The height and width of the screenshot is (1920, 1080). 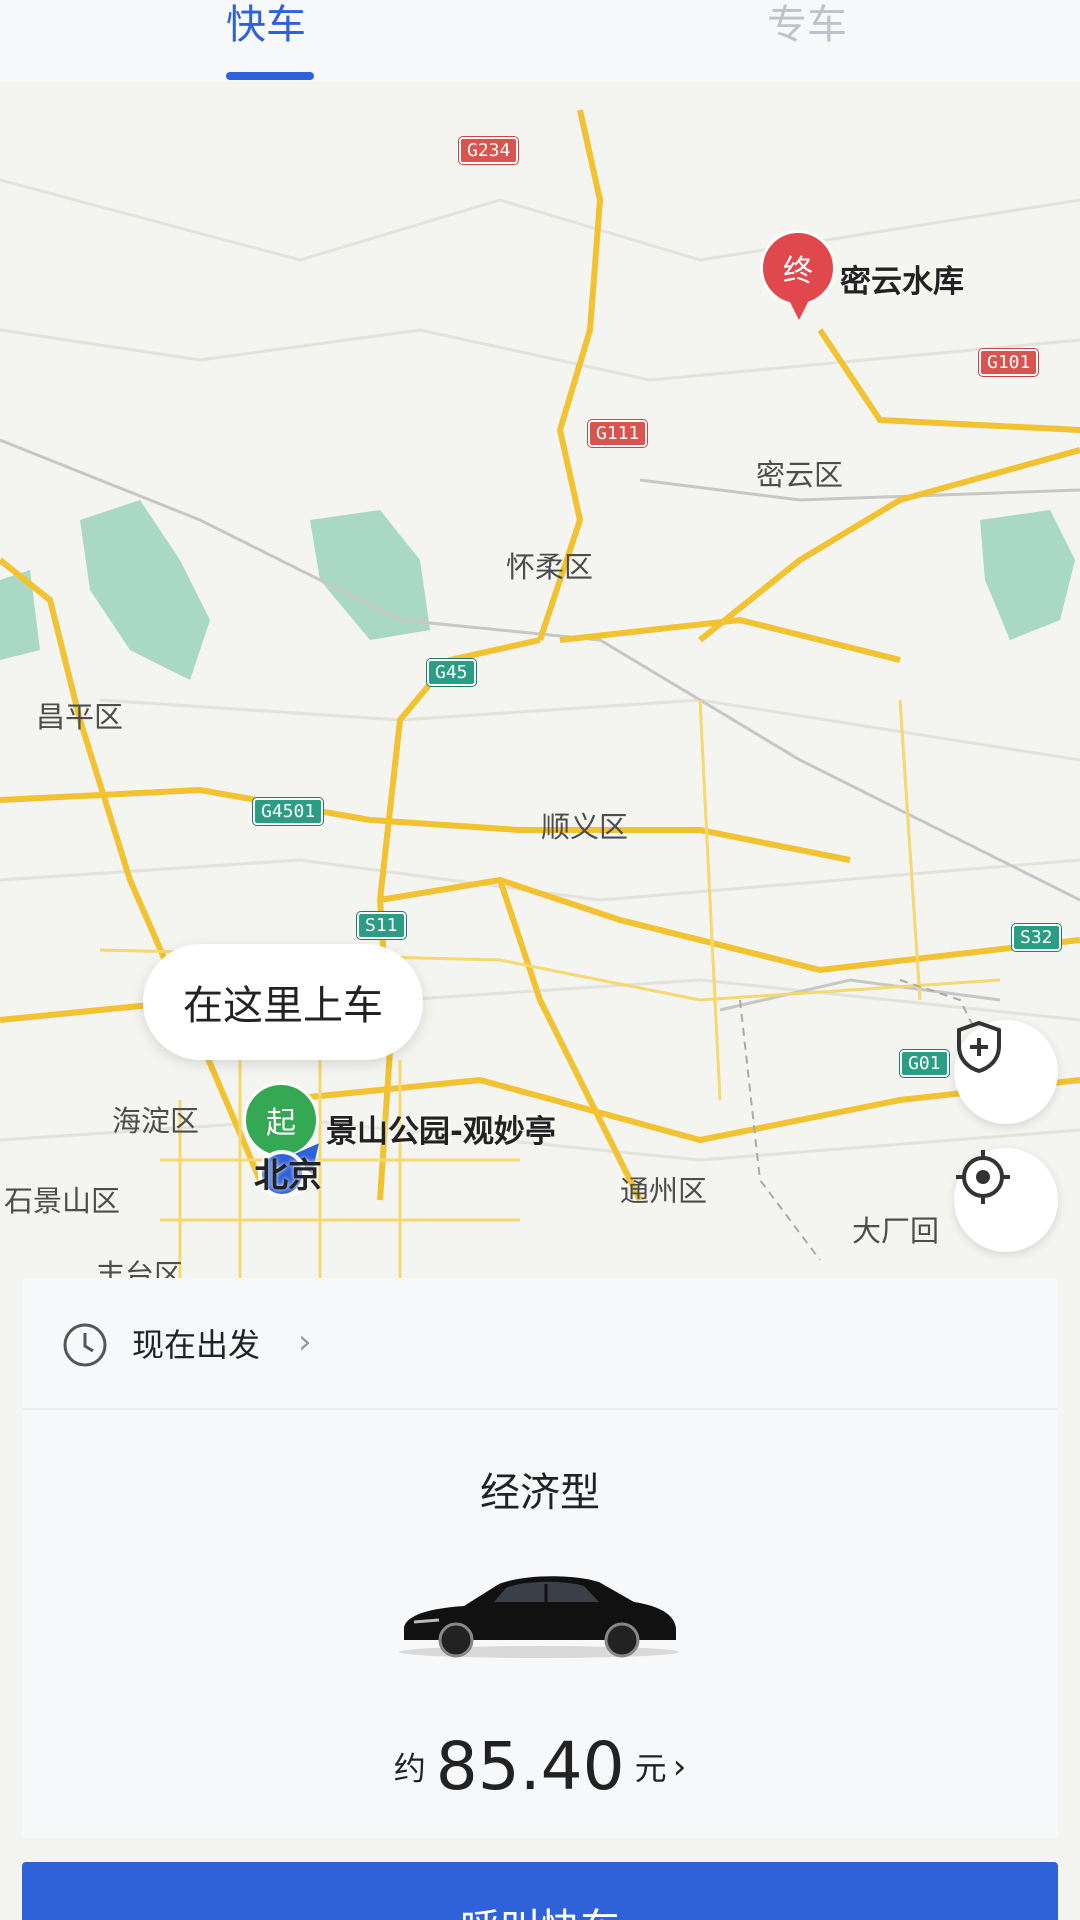 What do you see at coordinates (979, 1047) in the screenshot?
I see `shield-plus-icon` at bounding box center [979, 1047].